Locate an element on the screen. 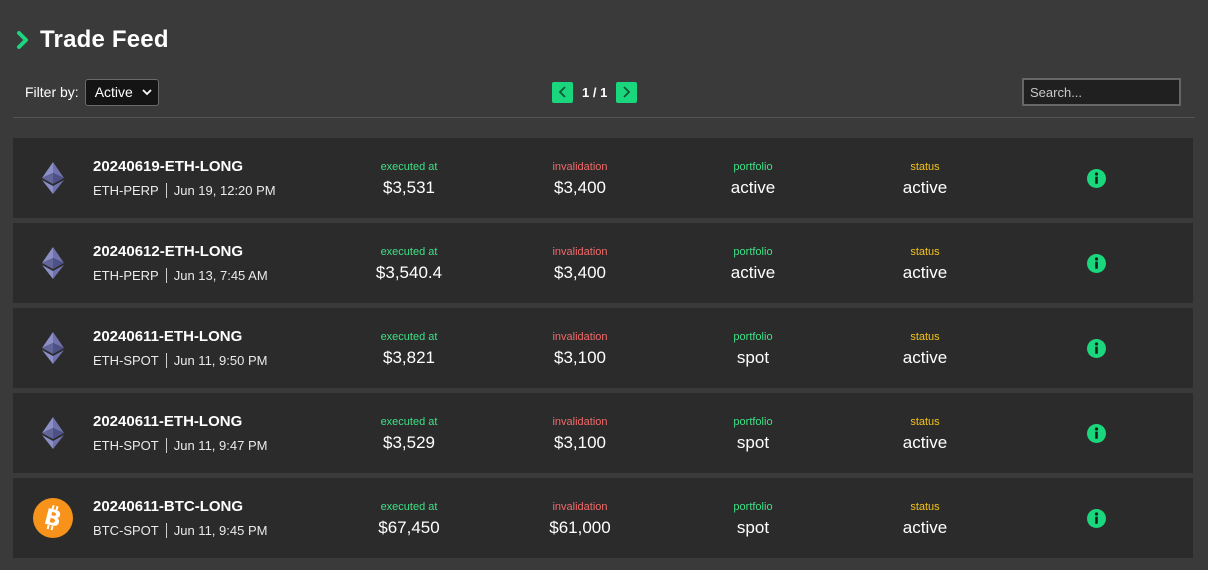 The width and height of the screenshot is (1208, 570). search-input is located at coordinates (1101, 92).